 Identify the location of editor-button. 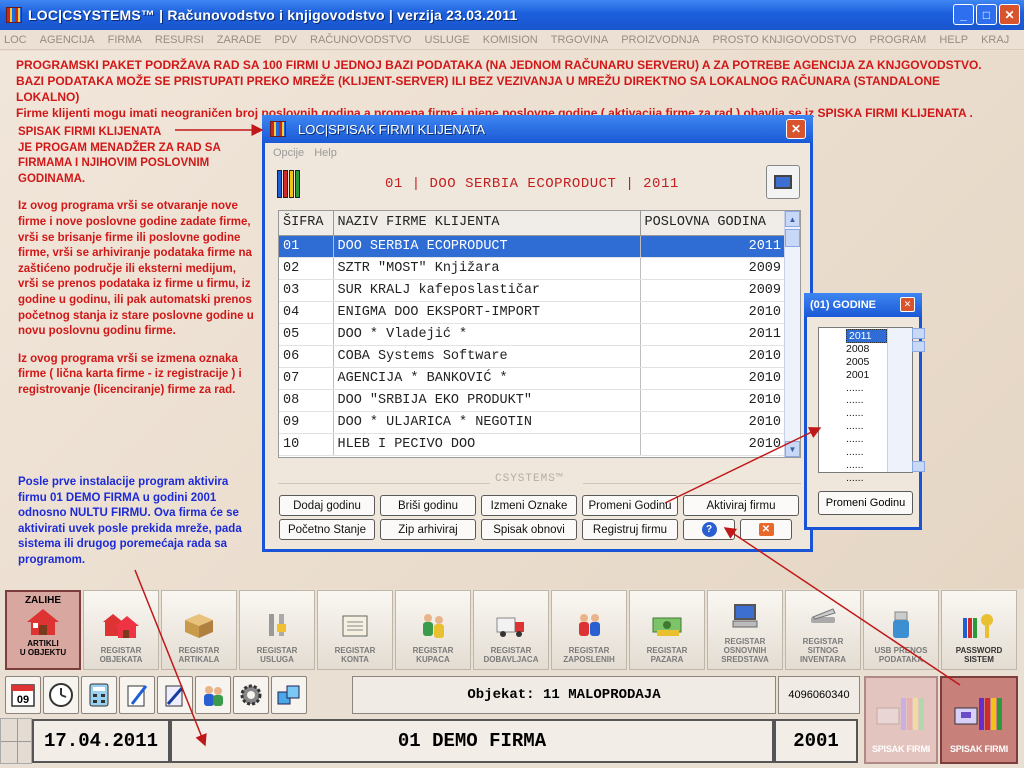
(175, 695).